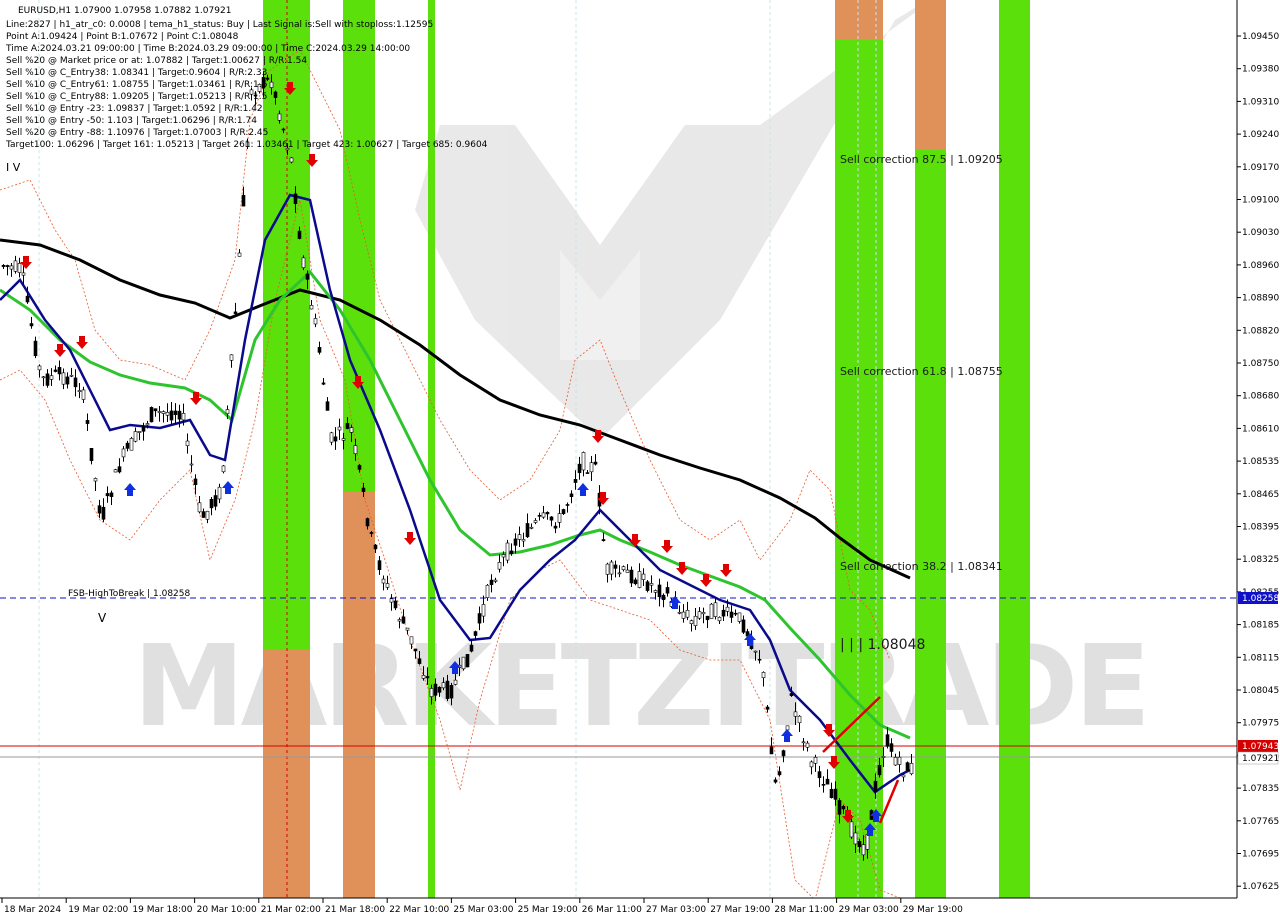 This screenshot has width=1280, height=920. I want to click on time-tick-label: 18 Mar 2024, so click(32, 910).